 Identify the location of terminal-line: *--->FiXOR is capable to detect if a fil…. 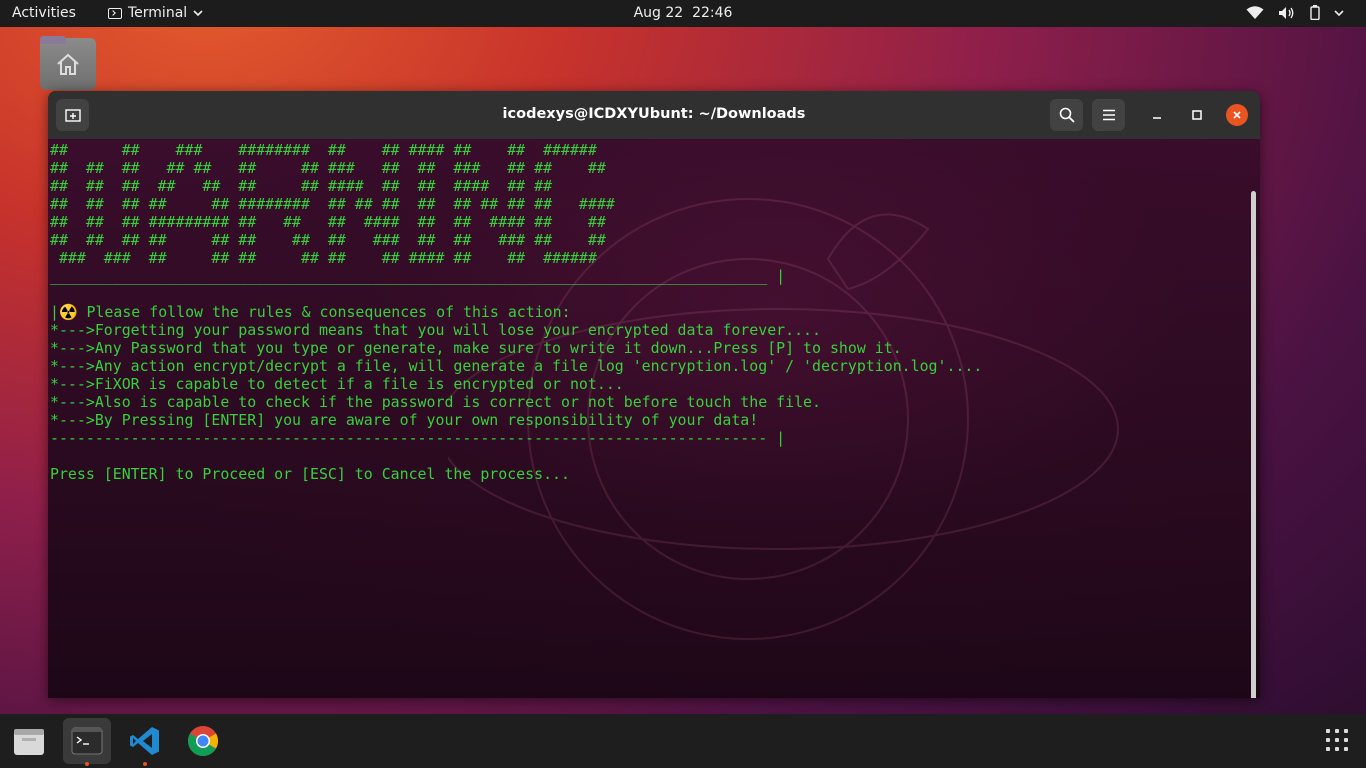
(337, 384).